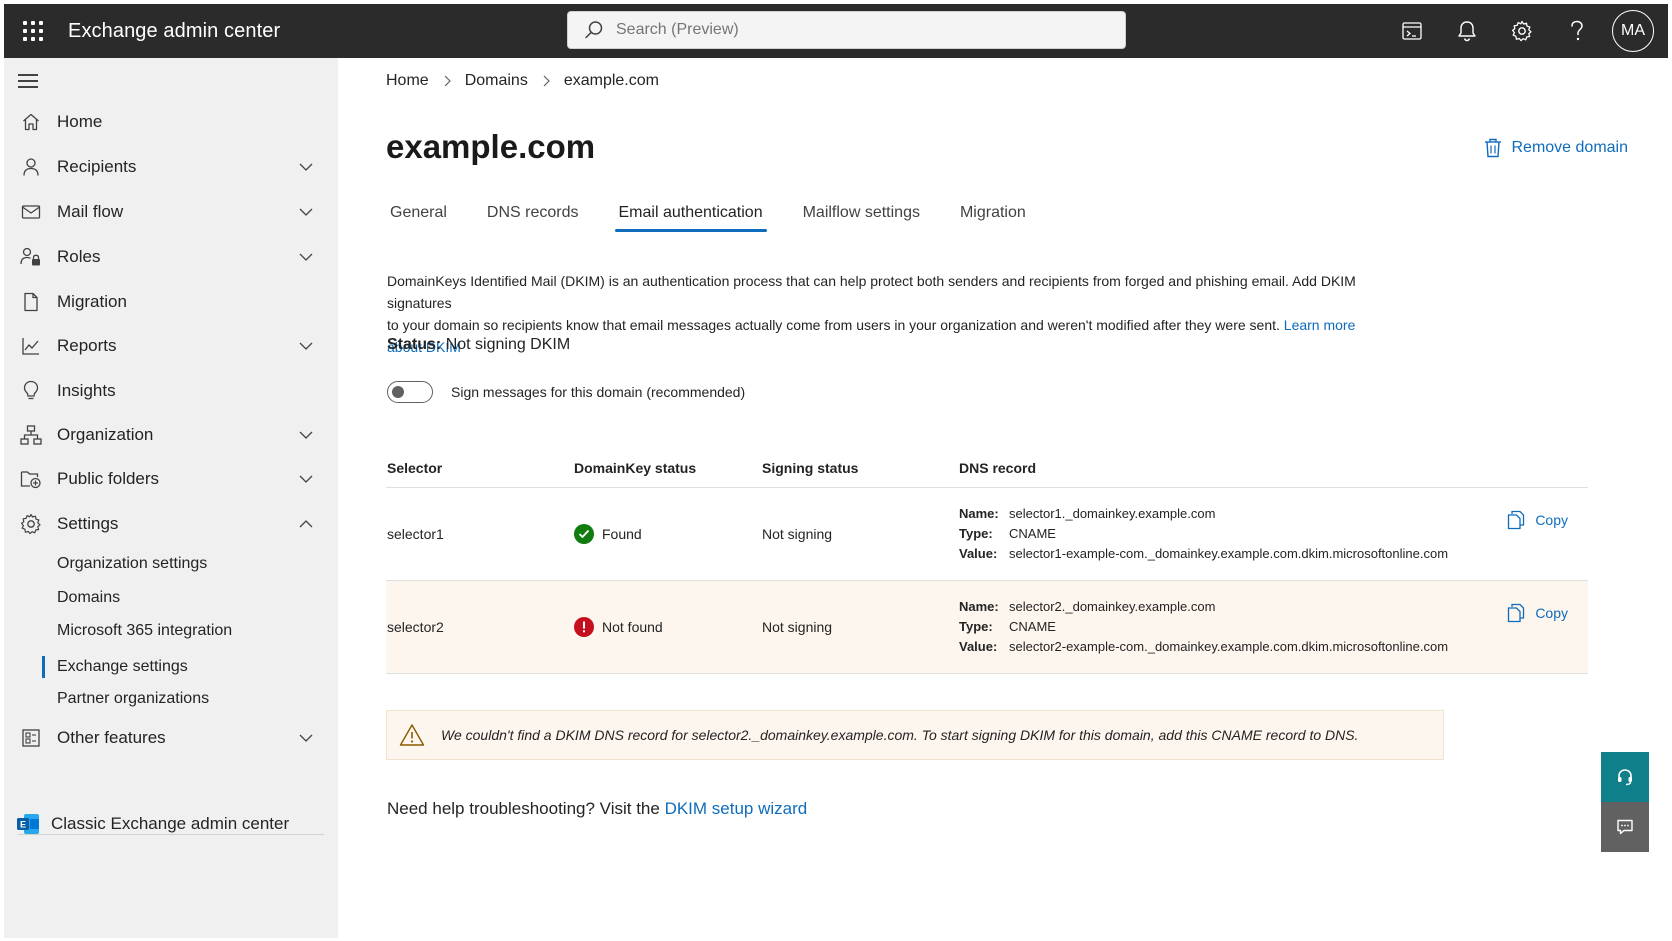 The image size is (1672, 941). I want to click on apps-icon, so click(31, 738).